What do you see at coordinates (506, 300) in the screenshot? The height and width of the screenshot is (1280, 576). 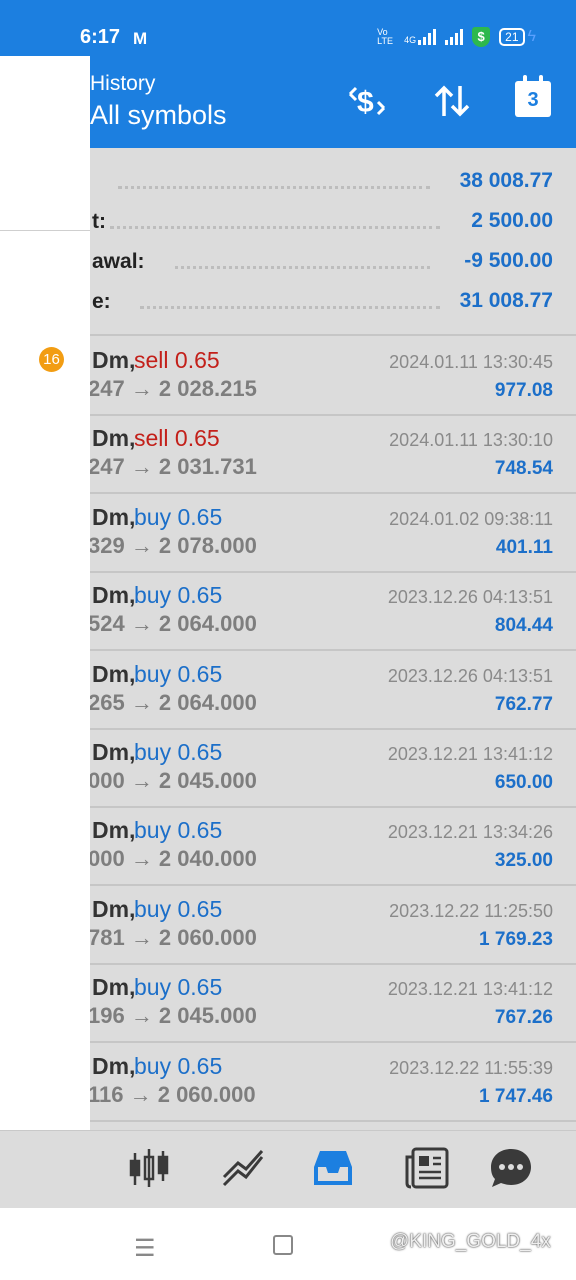 I see `summary-value: 31 008.77` at bounding box center [506, 300].